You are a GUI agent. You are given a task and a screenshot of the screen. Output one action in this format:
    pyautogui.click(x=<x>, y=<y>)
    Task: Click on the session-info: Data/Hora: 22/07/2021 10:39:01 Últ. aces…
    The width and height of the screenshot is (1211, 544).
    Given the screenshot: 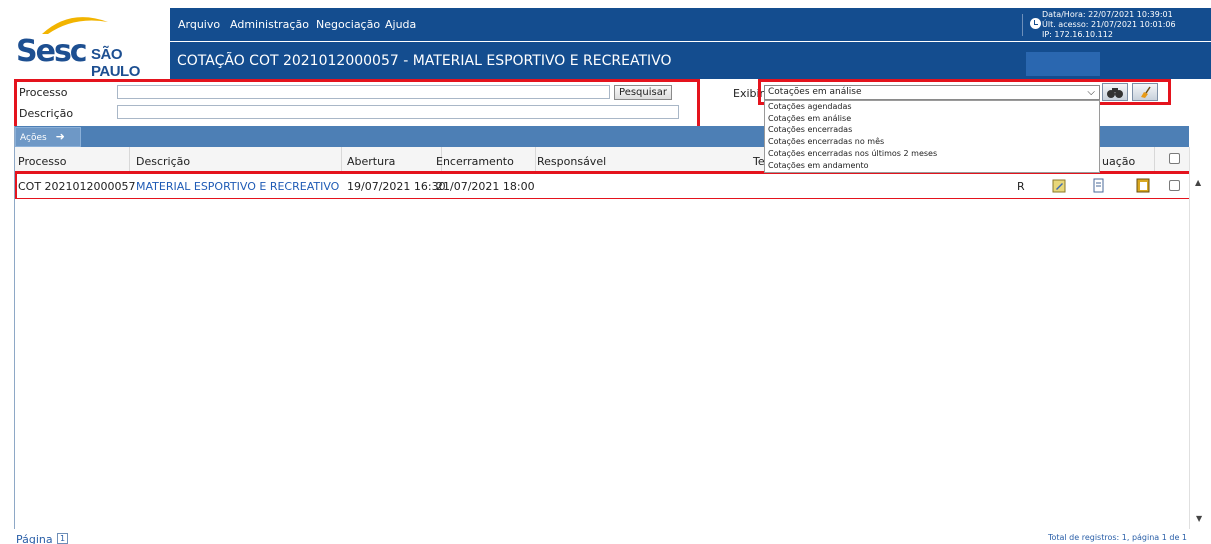 What is the action you would take?
    pyautogui.click(x=1109, y=25)
    